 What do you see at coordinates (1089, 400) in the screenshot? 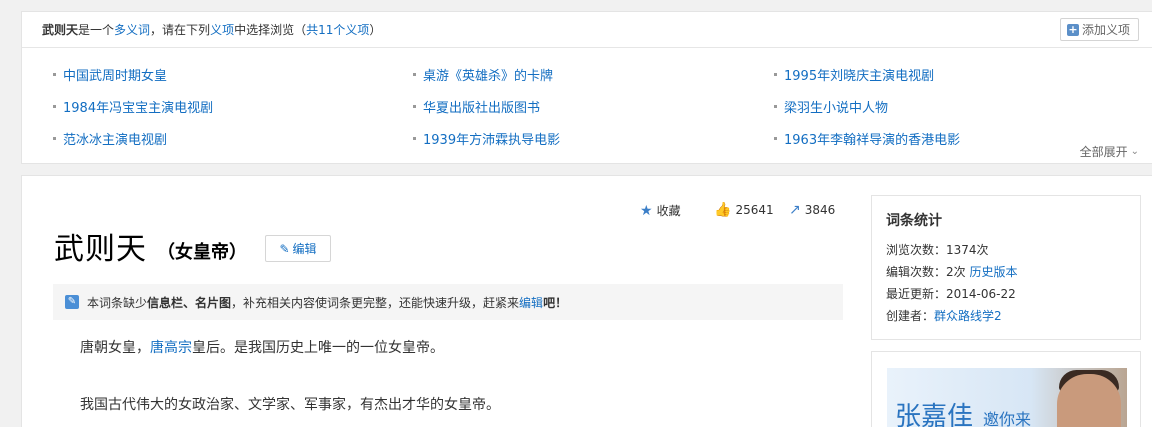
I see `ad-portrait` at bounding box center [1089, 400].